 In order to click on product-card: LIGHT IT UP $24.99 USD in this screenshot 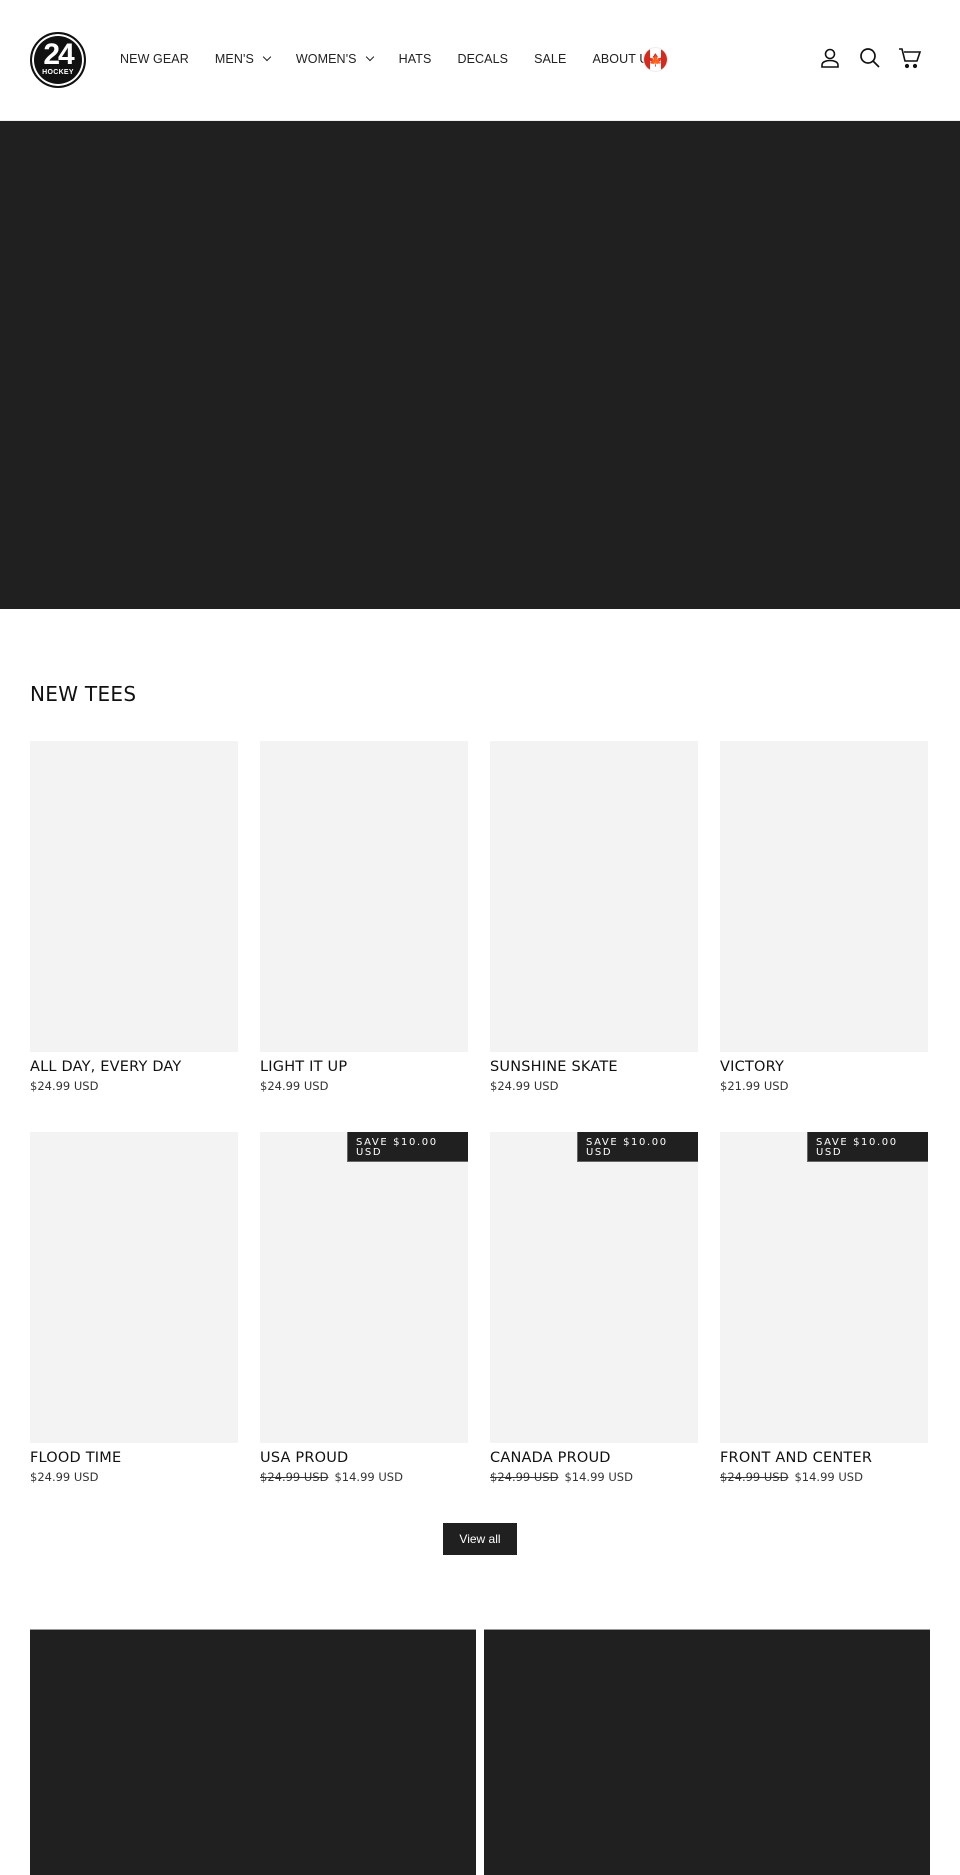, I will do `click(364, 936)`.